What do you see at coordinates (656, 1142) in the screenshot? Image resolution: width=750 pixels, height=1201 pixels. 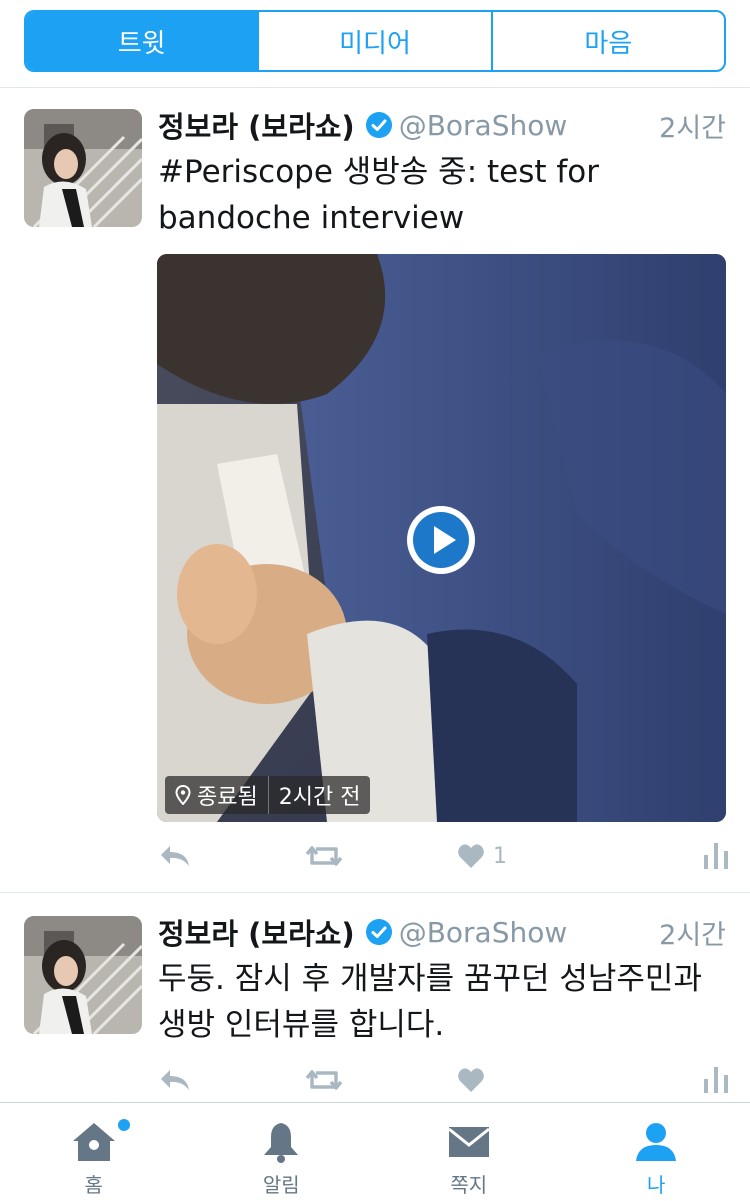 I see `person-icon` at bounding box center [656, 1142].